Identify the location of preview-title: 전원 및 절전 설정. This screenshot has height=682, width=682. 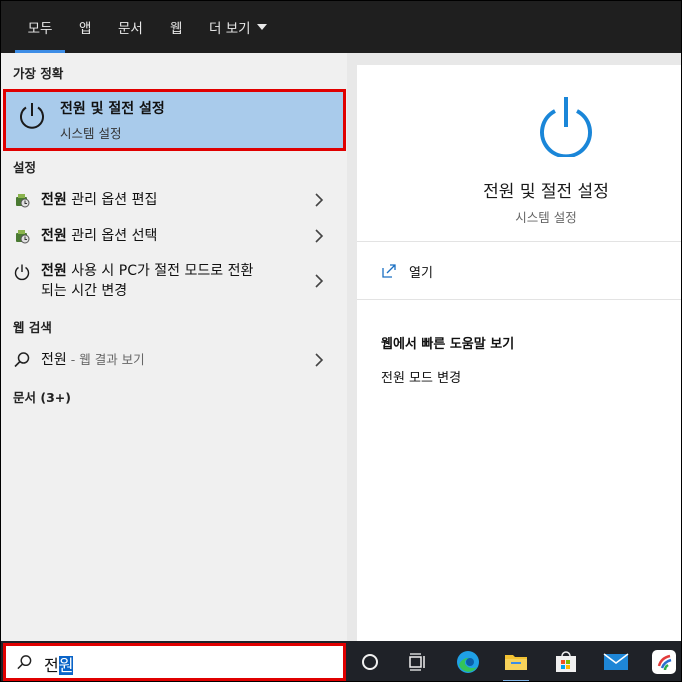
(546, 192).